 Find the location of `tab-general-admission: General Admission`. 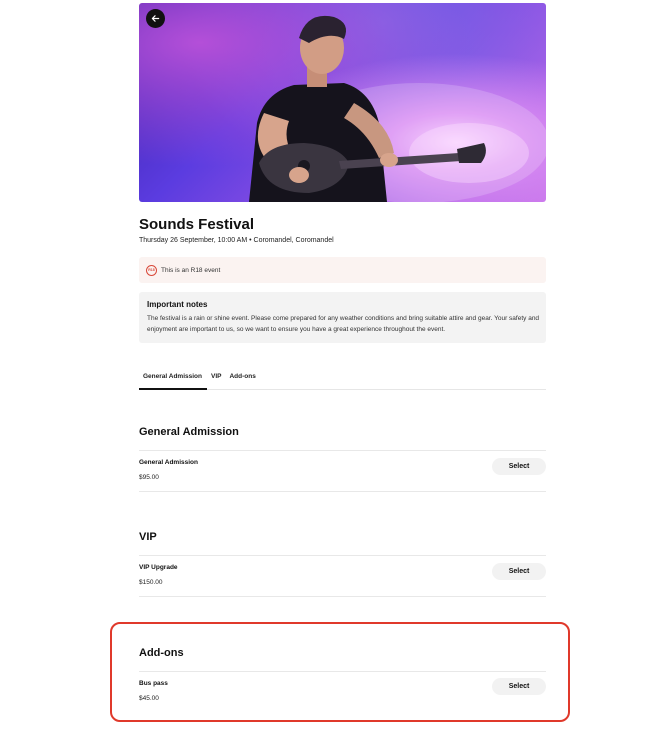

tab-general-admission: General Admission is located at coordinates (173, 380).